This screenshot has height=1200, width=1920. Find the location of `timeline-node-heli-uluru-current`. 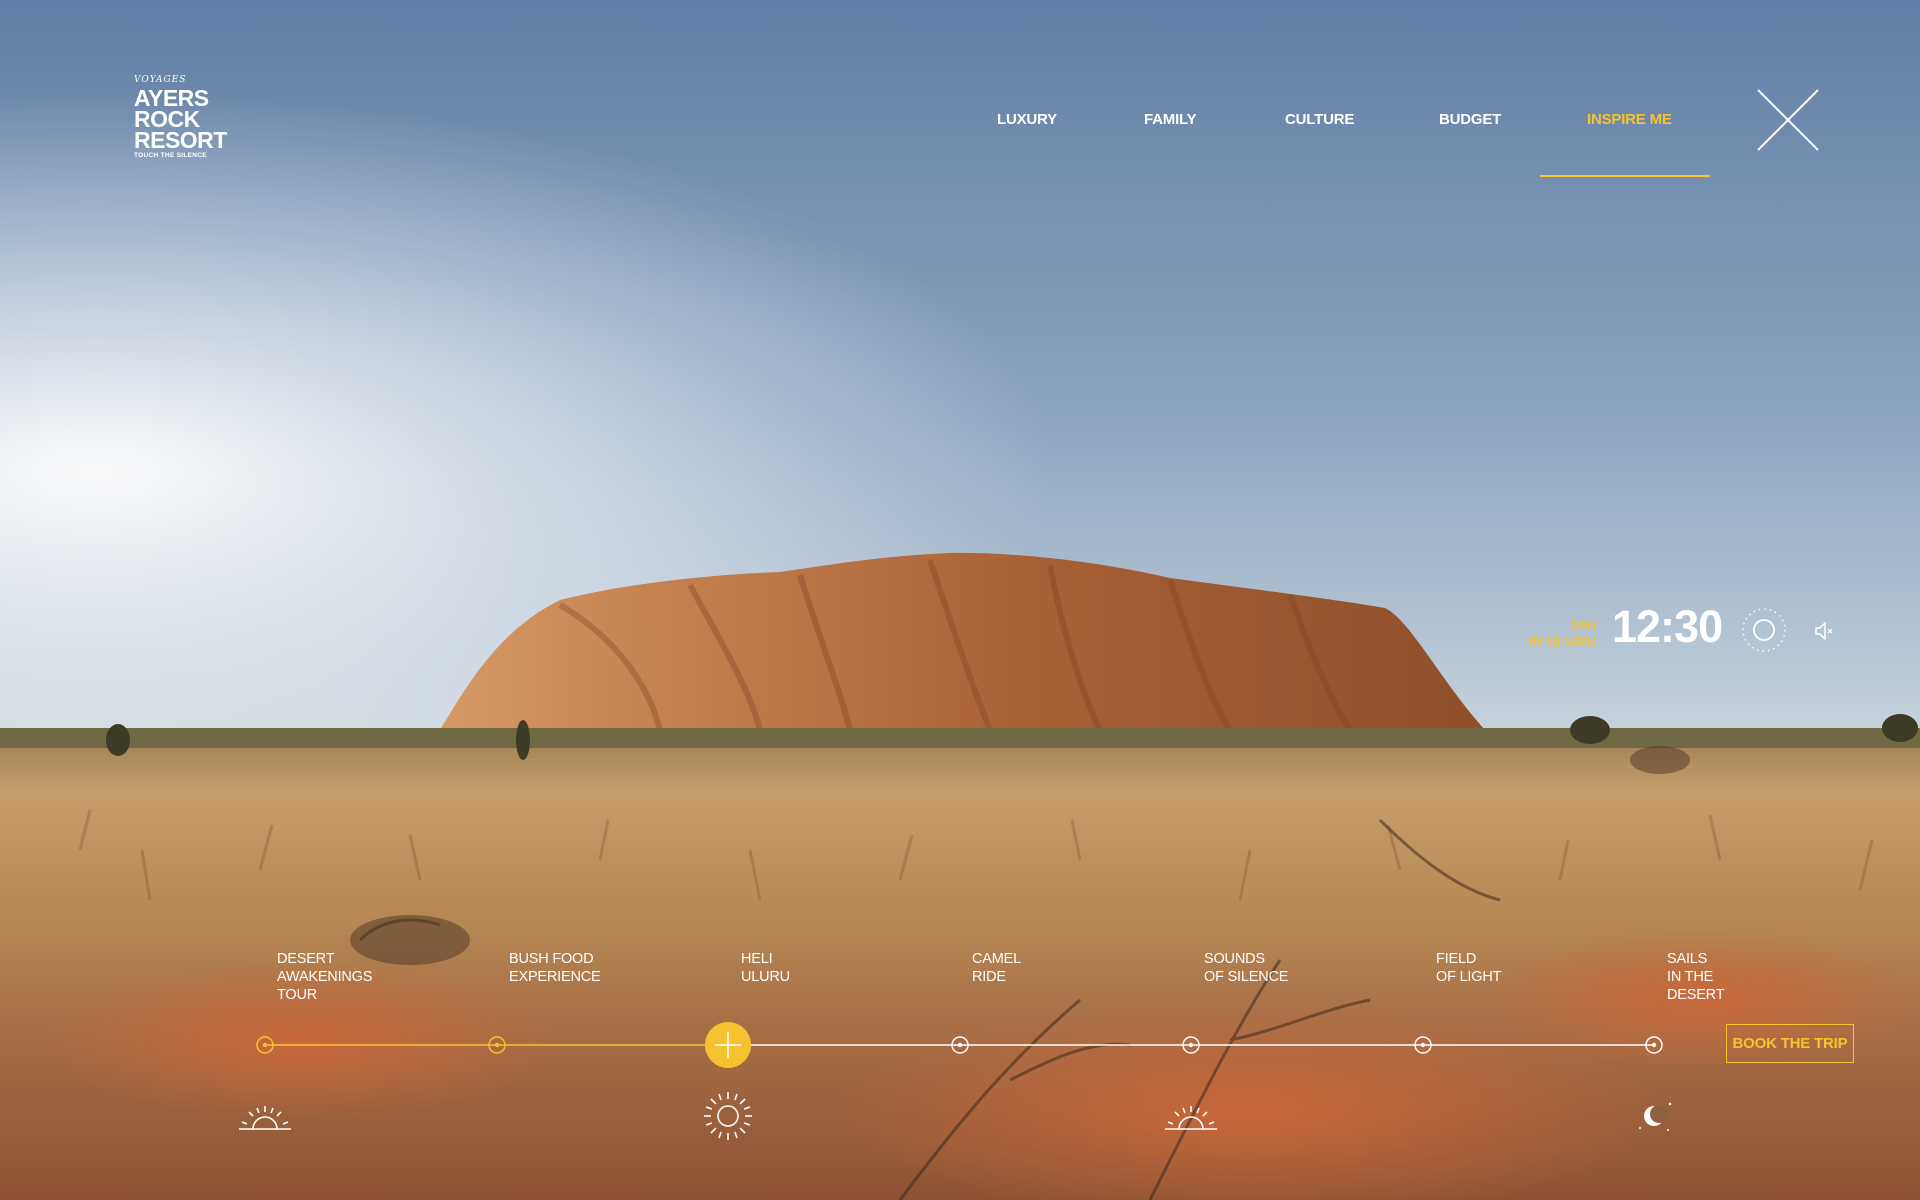

timeline-node-heli-uluru-current is located at coordinates (728, 1045).